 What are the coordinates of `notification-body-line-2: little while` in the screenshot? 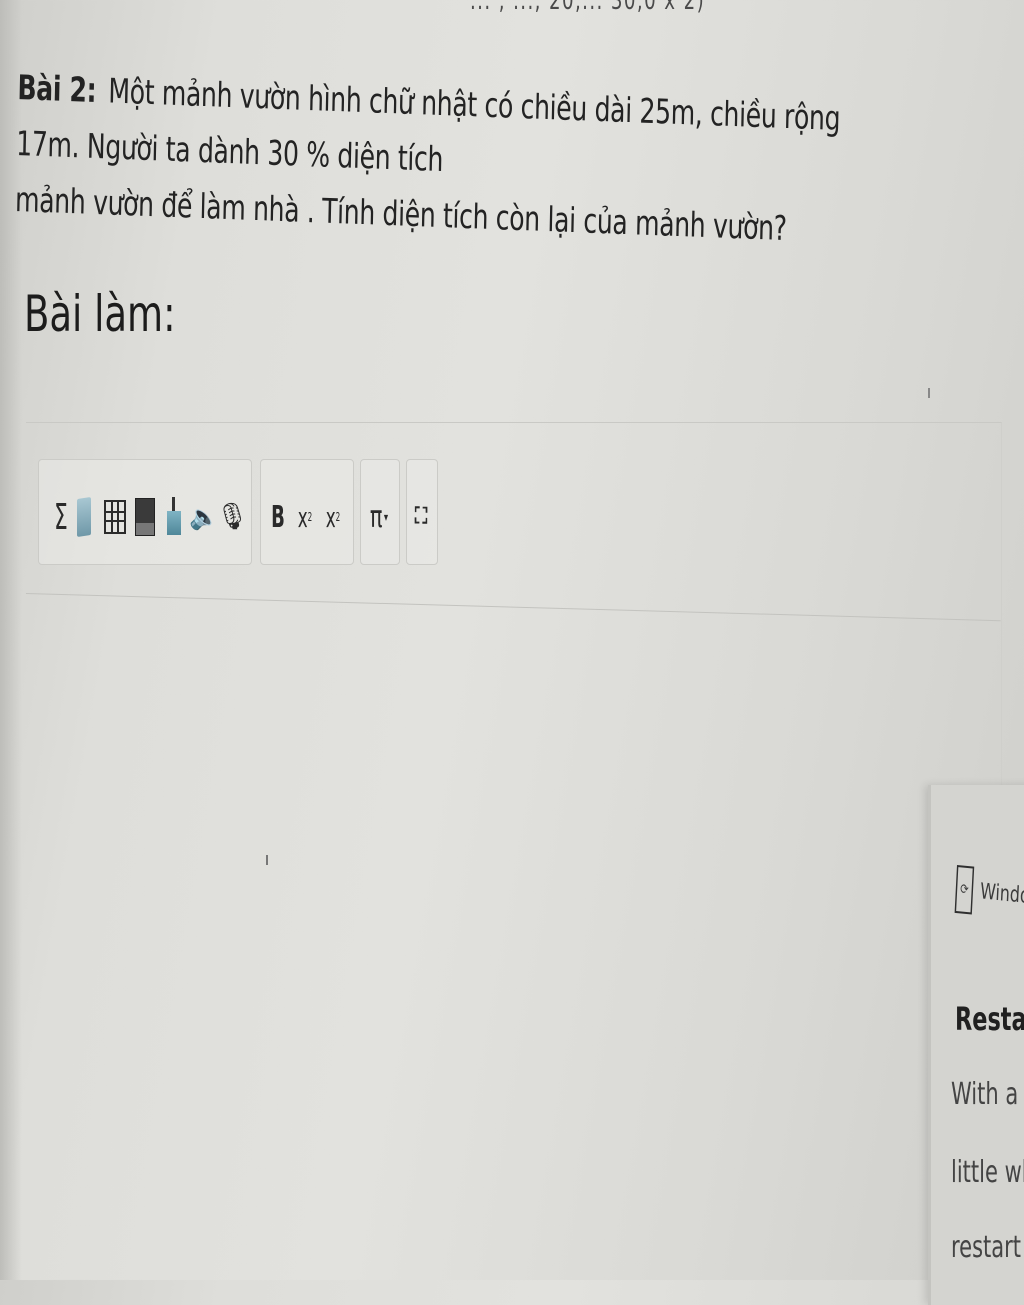 It's located at (987, 1172).